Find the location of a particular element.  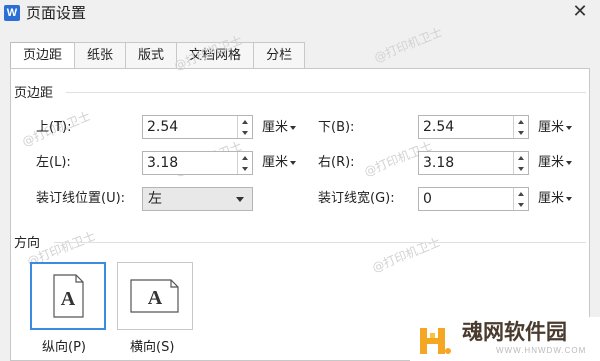

close-icon: ✕ is located at coordinates (580, 11).